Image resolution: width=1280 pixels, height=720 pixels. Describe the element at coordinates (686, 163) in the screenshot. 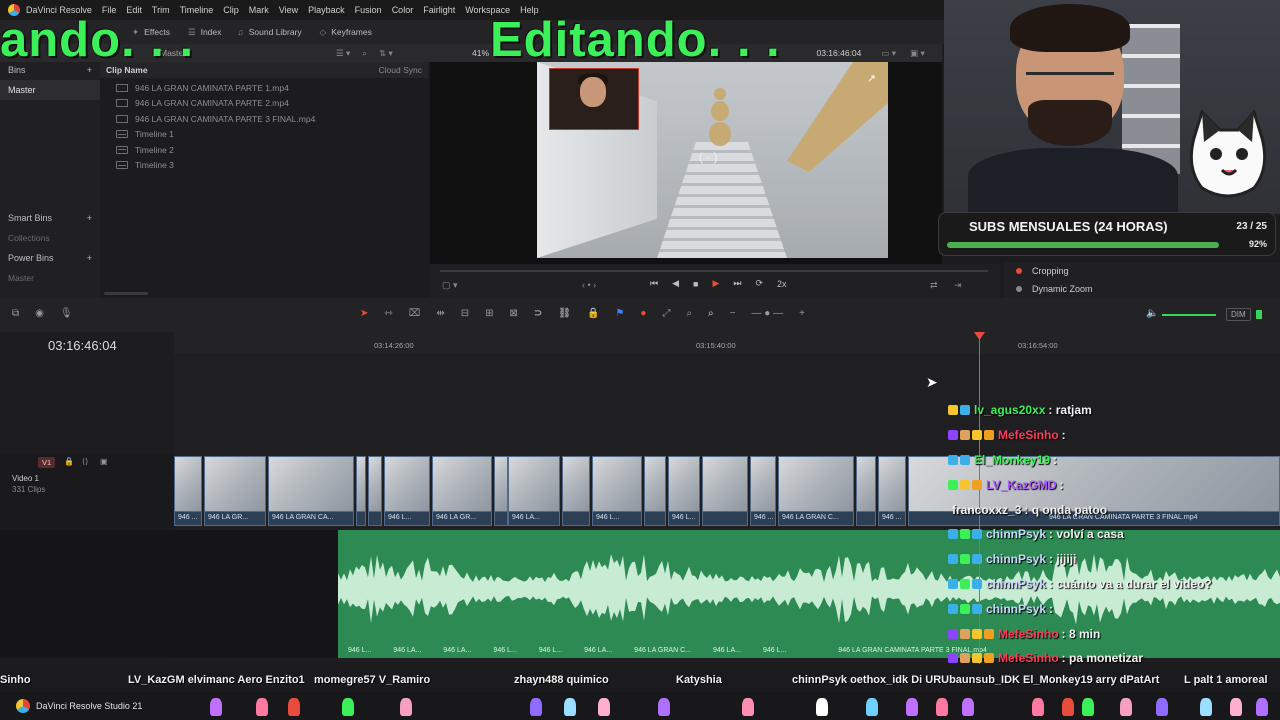

I see `viewer-panel: ( · ) ↗` at that location.